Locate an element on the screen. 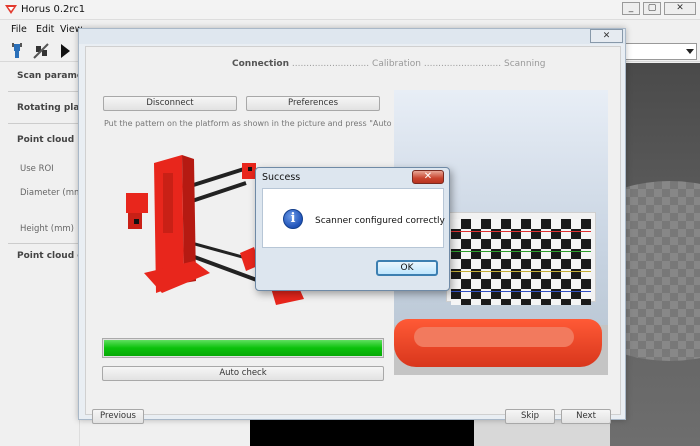 The height and width of the screenshot is (446, 700). calibration-pattern is located at coordinates (521, 258).